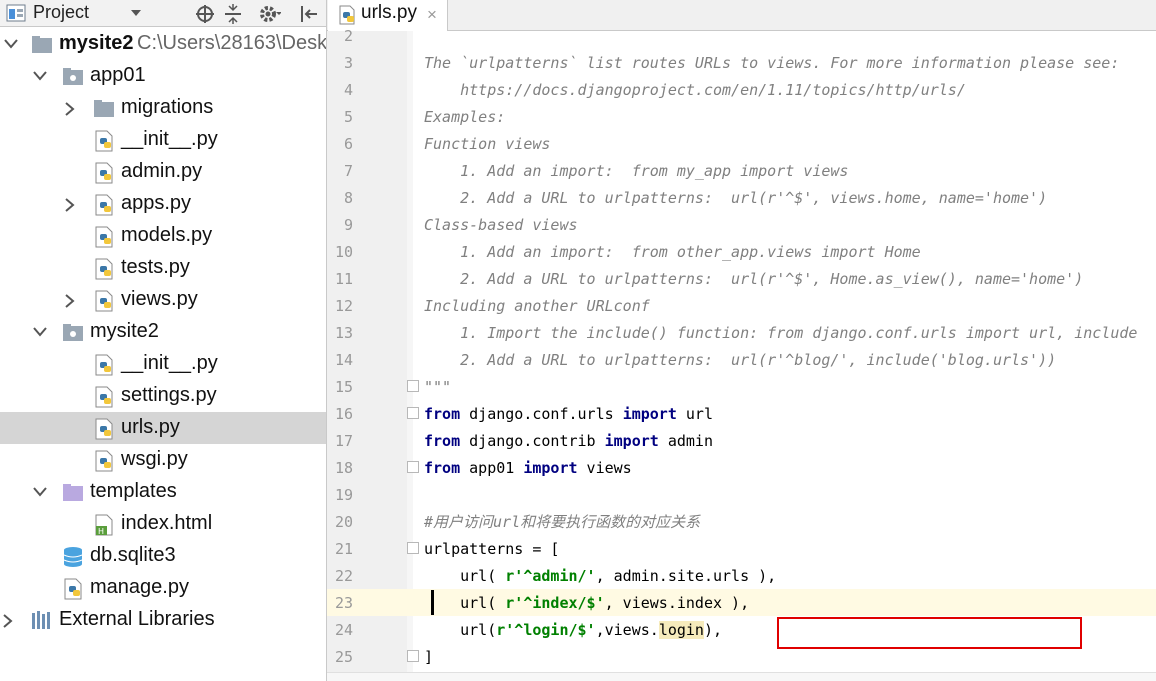 This screenshot has width=1156, height=681. What do you see at coordinates (16, 13) in the screenshot?
I see `project-view-icon` at bounding box center [16, 13].